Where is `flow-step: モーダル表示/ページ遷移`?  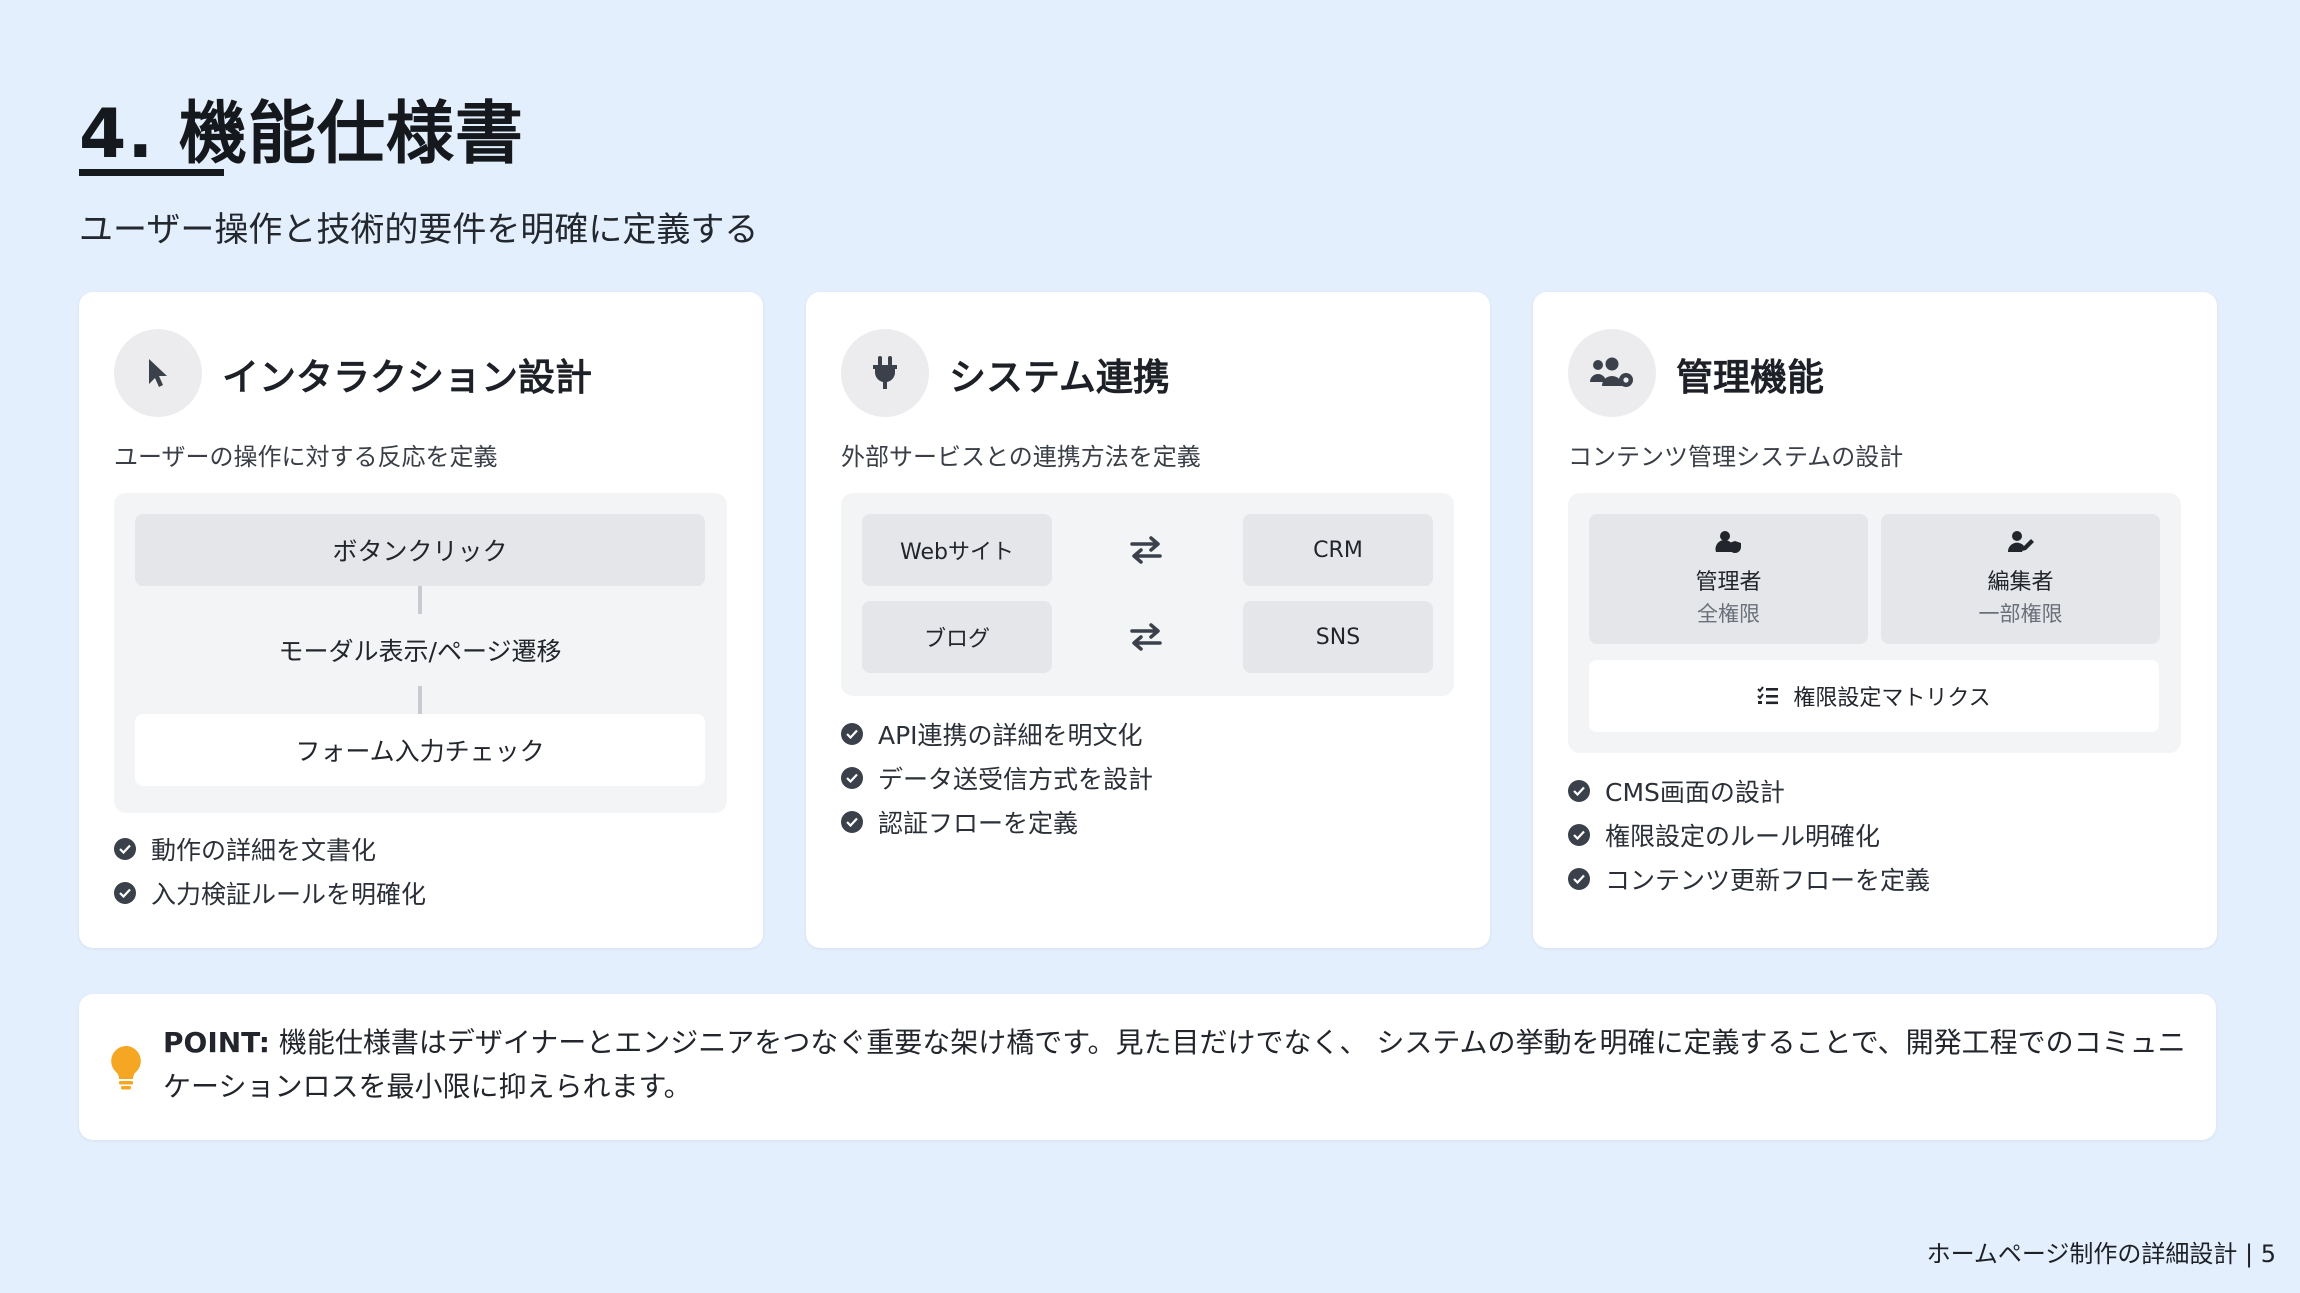
flow-step: モーダル表示/ページ遷移 is located at coordinates (420, 651).